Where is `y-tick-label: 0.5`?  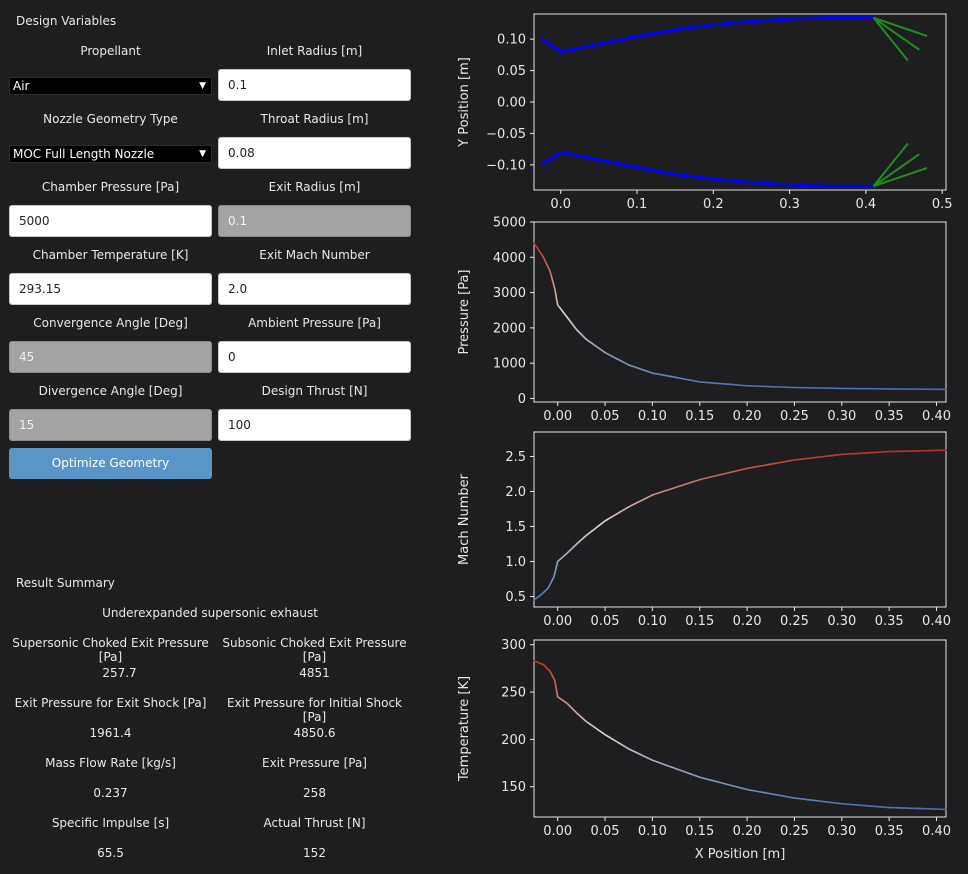
y-tick-label: 0.5 is located at coordinates (515, 597).